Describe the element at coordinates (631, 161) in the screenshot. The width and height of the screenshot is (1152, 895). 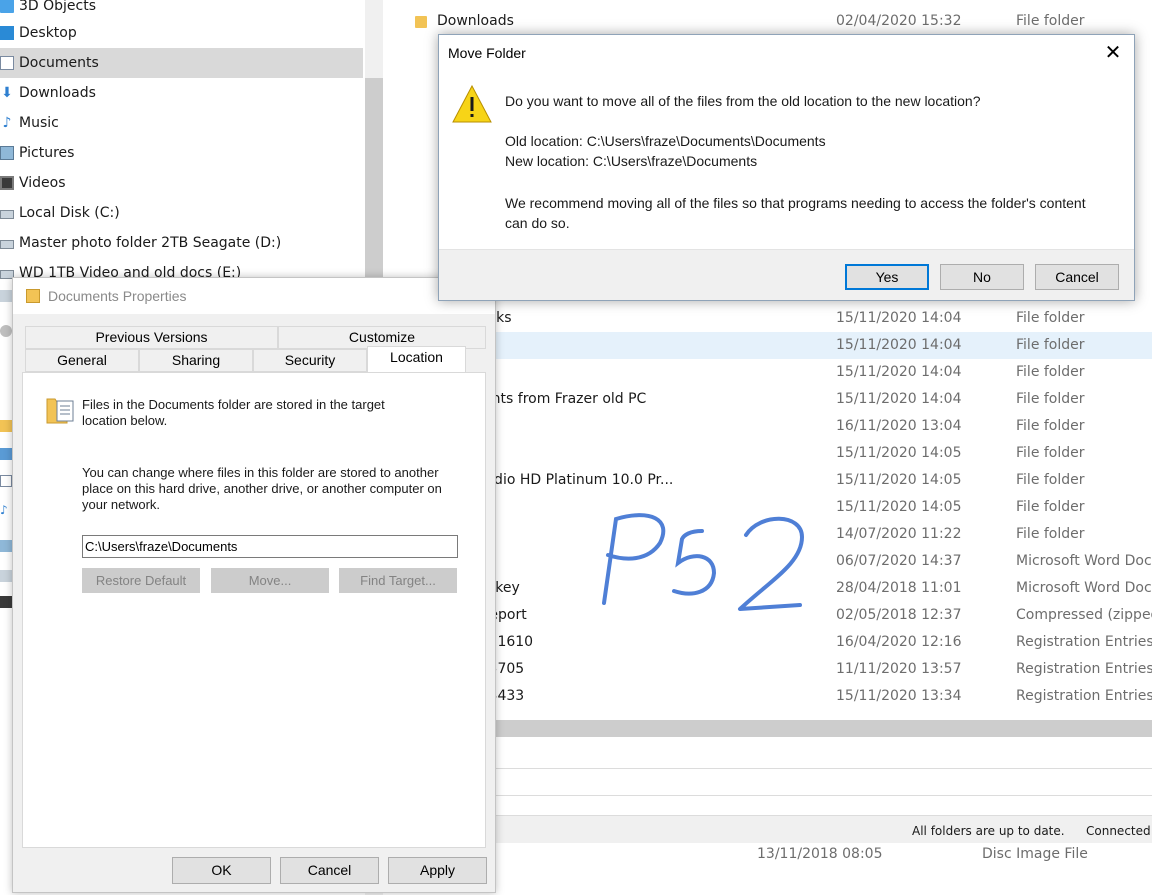
I see `new-location-text: New location: C:\Users\fraze\Documents` at that location.